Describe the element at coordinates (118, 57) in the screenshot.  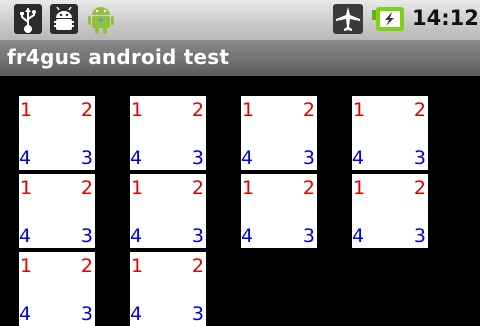
I see `app-title: fr4gus android test` at that location.